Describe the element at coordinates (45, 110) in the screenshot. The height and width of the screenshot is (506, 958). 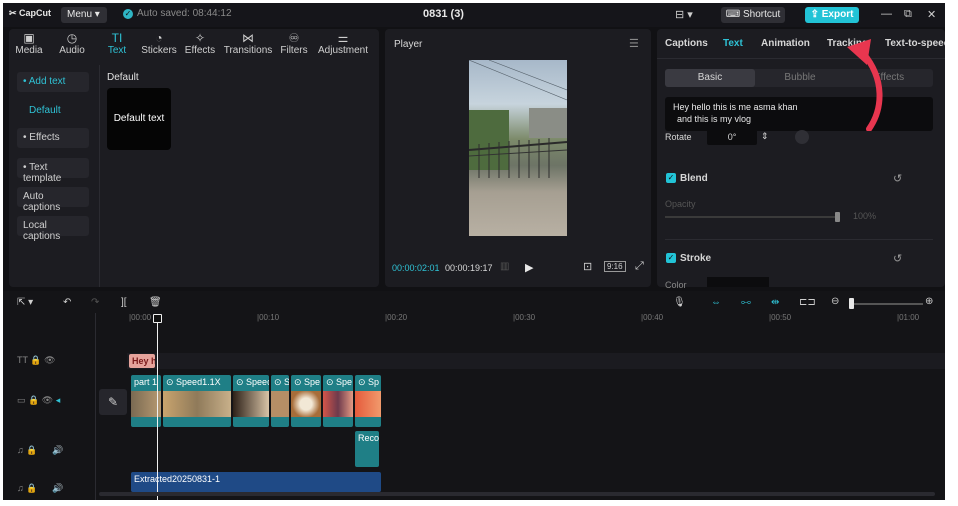
I see `default-link: Default` at that location.